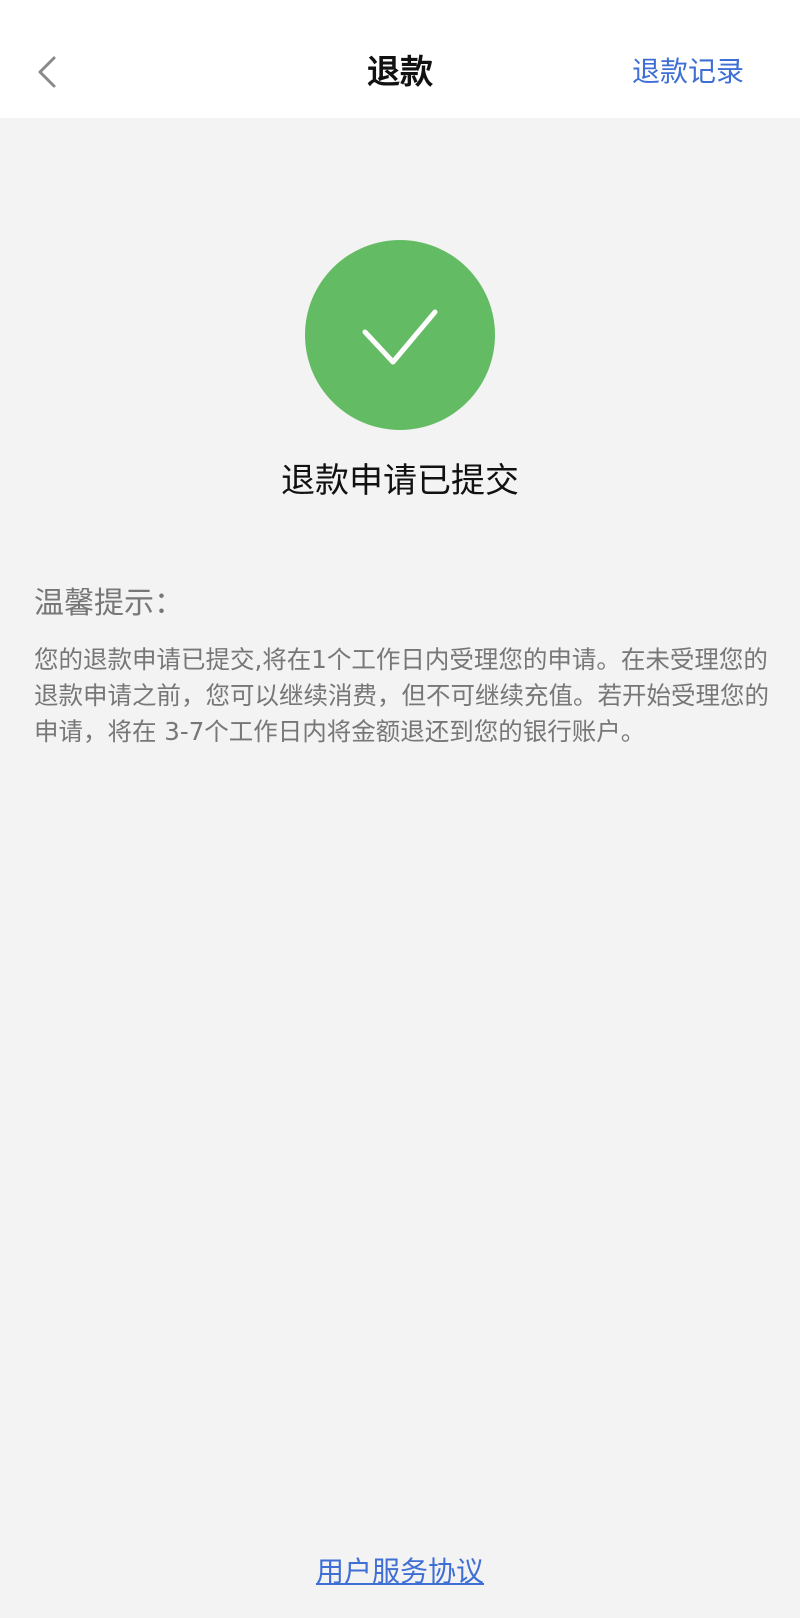  What do you see at coordinates (400, 481) in the screenshot?
I see `status-message: 退款申请已提交` at bounding box center [400, 481].